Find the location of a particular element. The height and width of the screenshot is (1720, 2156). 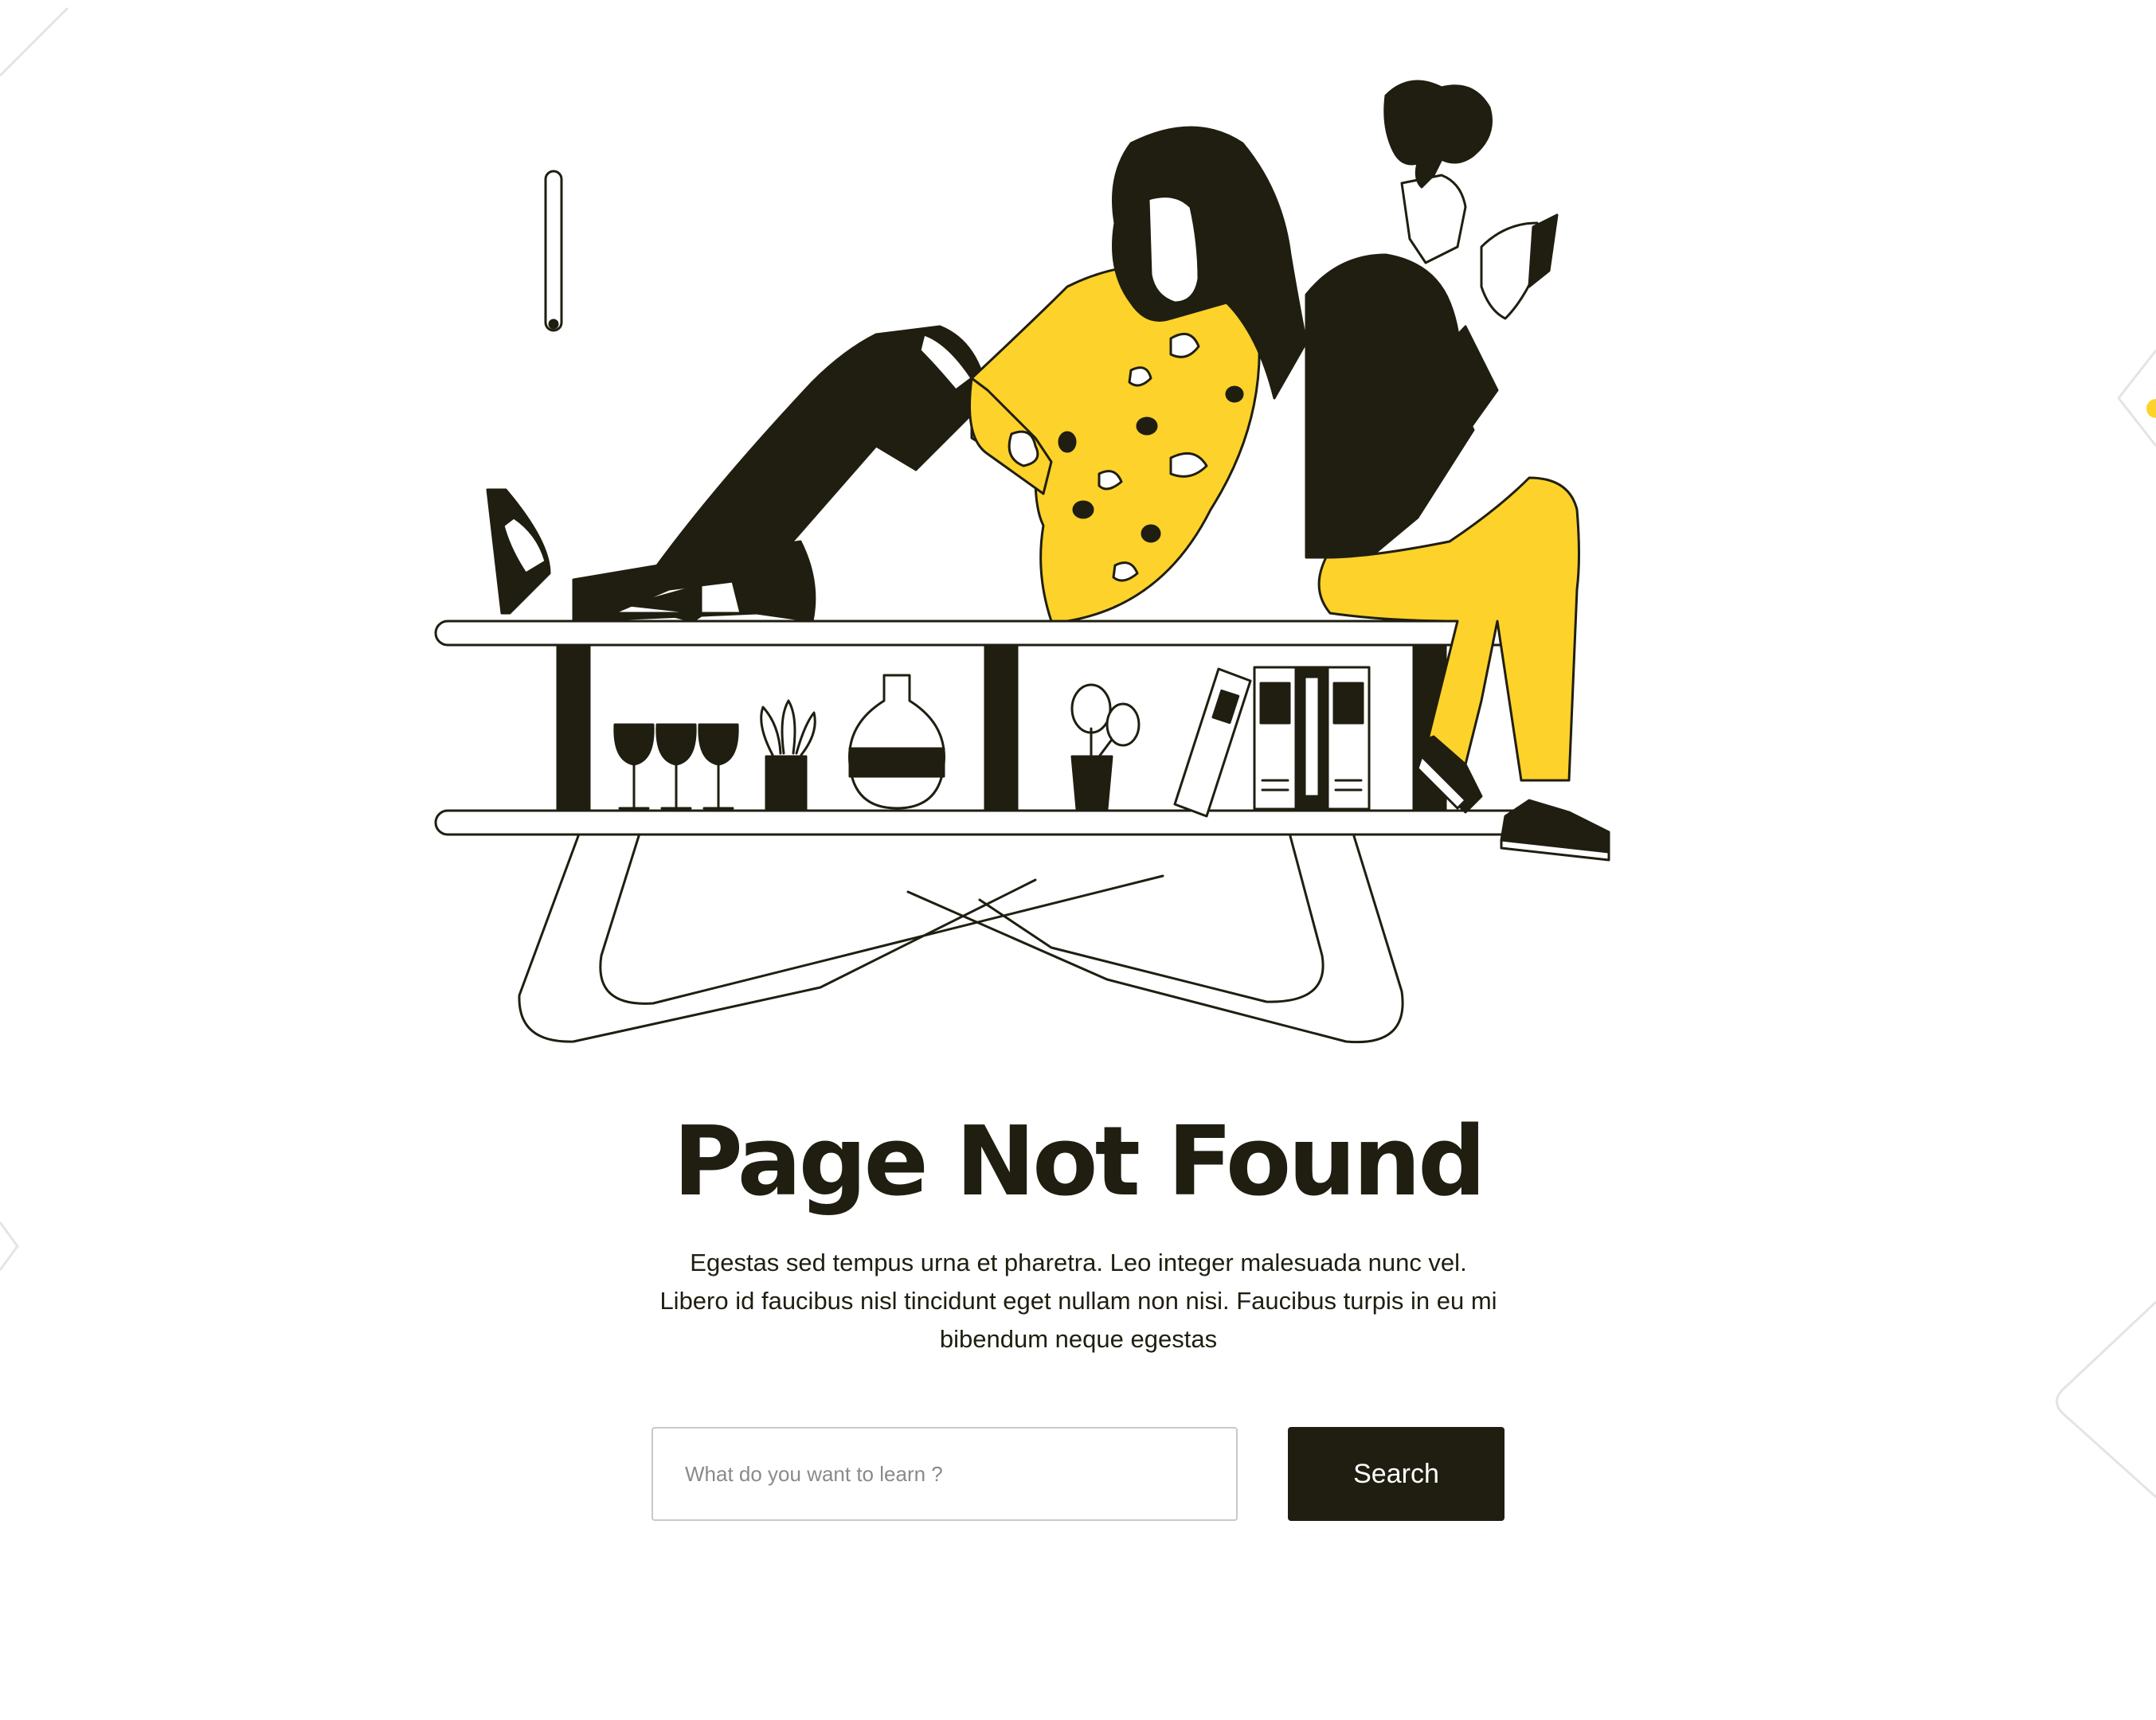

search-form: Search is located at coordinates (1078, 1475).